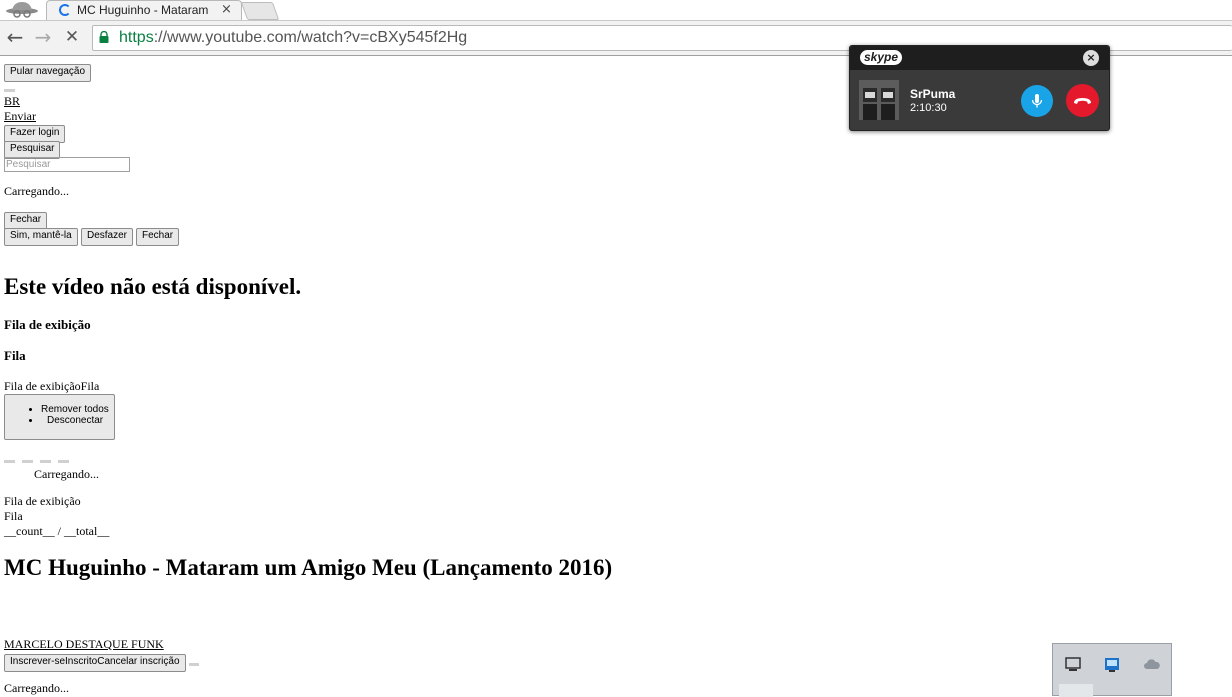  What do you see at coordinates (9, 90) in the screenshot?
I see `logo-placeholder` at bounding box center [9, 90].